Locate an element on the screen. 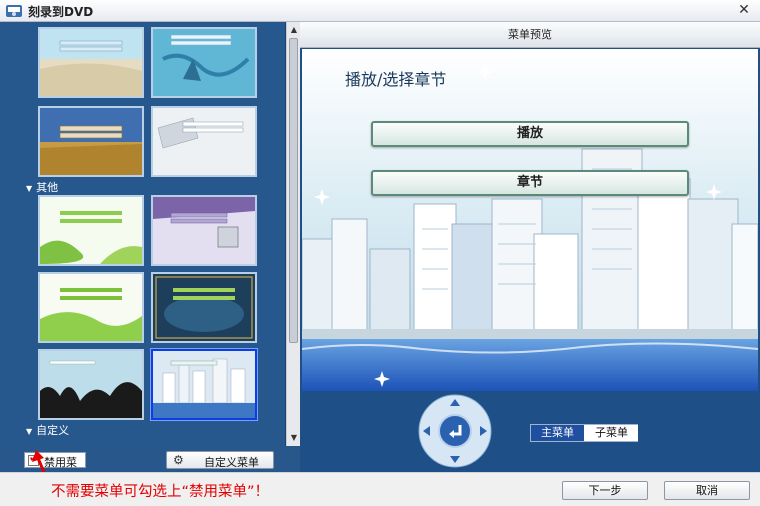 Image resolution: width=760 pixels, height=506 pixels. tab-sub-menu: 子菜单 is located at coordinates (611, 433).